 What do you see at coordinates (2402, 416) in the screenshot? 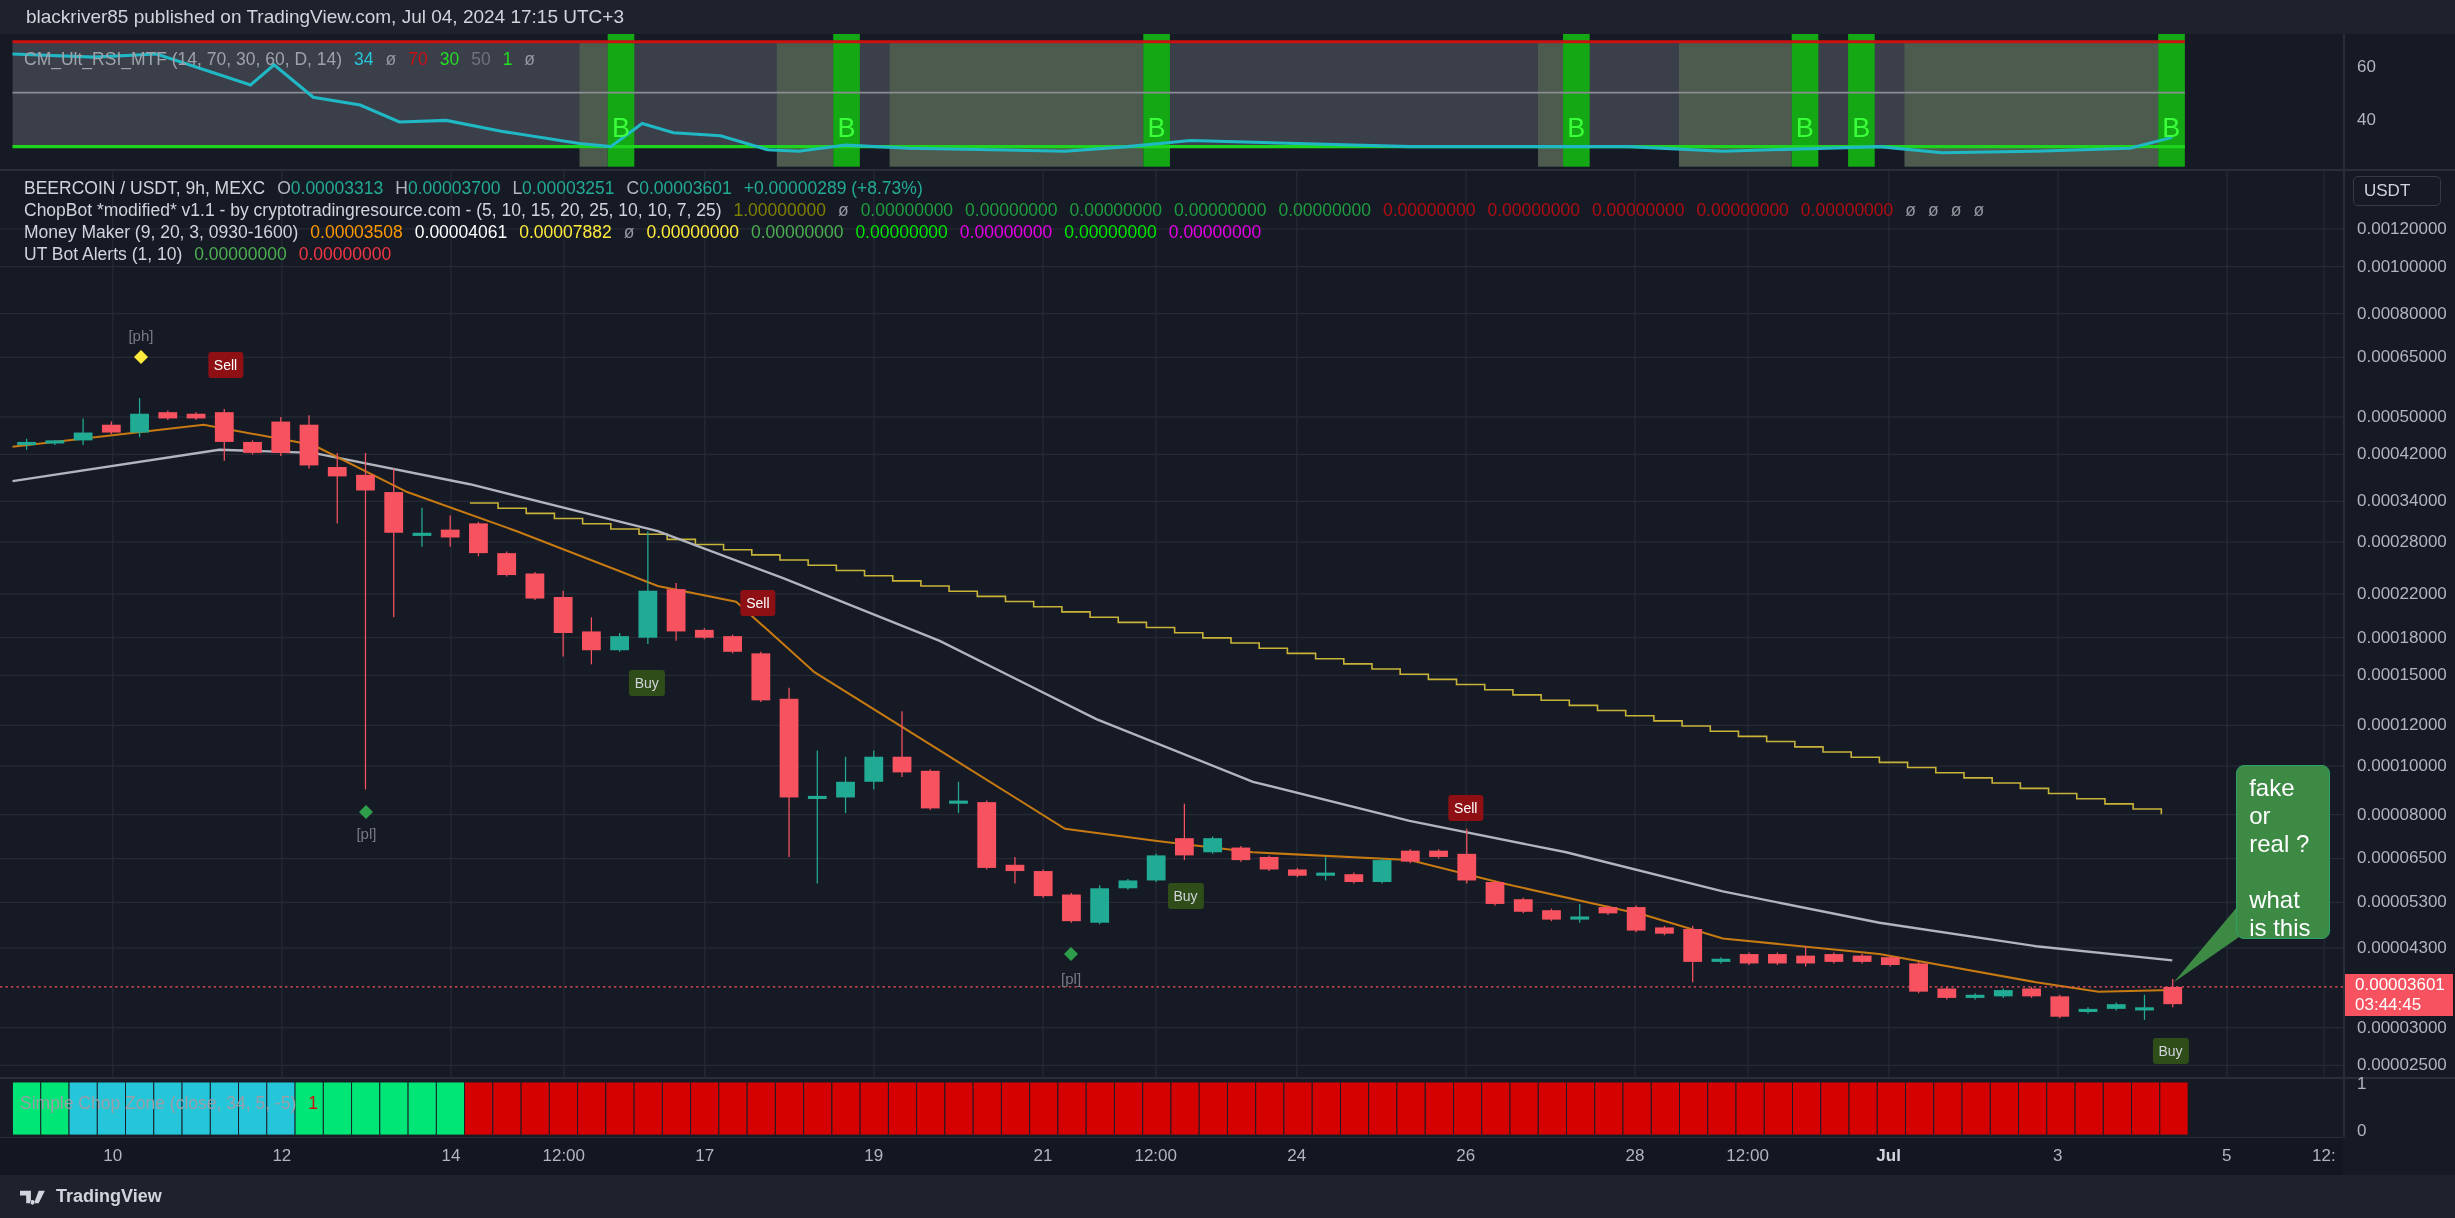
I see `price-label: 0.00050000` at bounding box center [2402, 416].